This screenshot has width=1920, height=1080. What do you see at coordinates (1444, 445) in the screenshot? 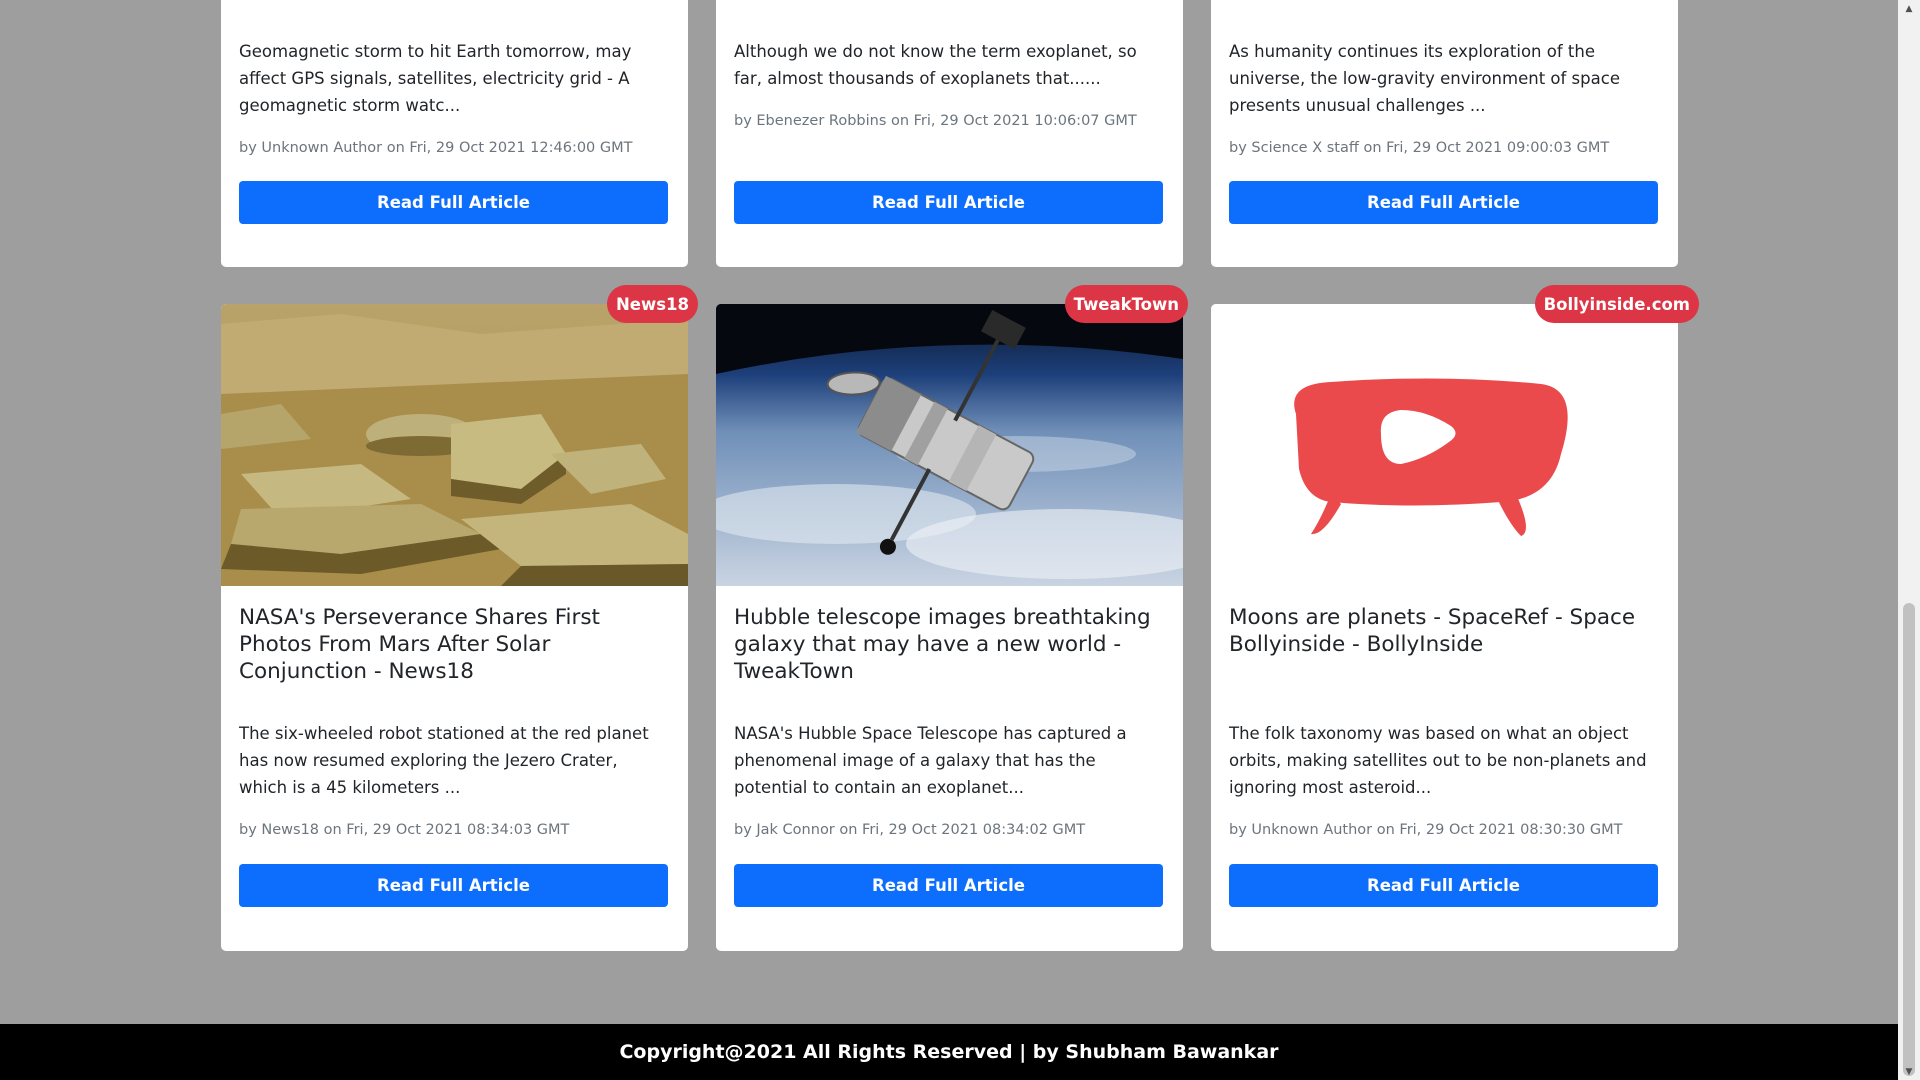
I see `bollyinside-logo-image` at bounding box center [1444, 445].